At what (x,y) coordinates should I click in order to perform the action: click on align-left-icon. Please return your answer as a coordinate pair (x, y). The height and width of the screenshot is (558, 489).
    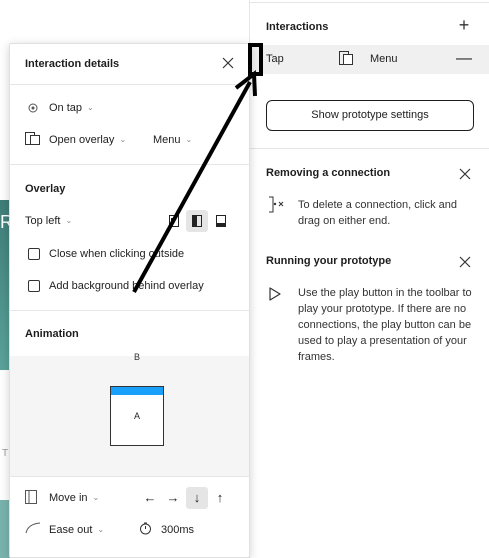
    Looking at the image, I should click on (174, 221).